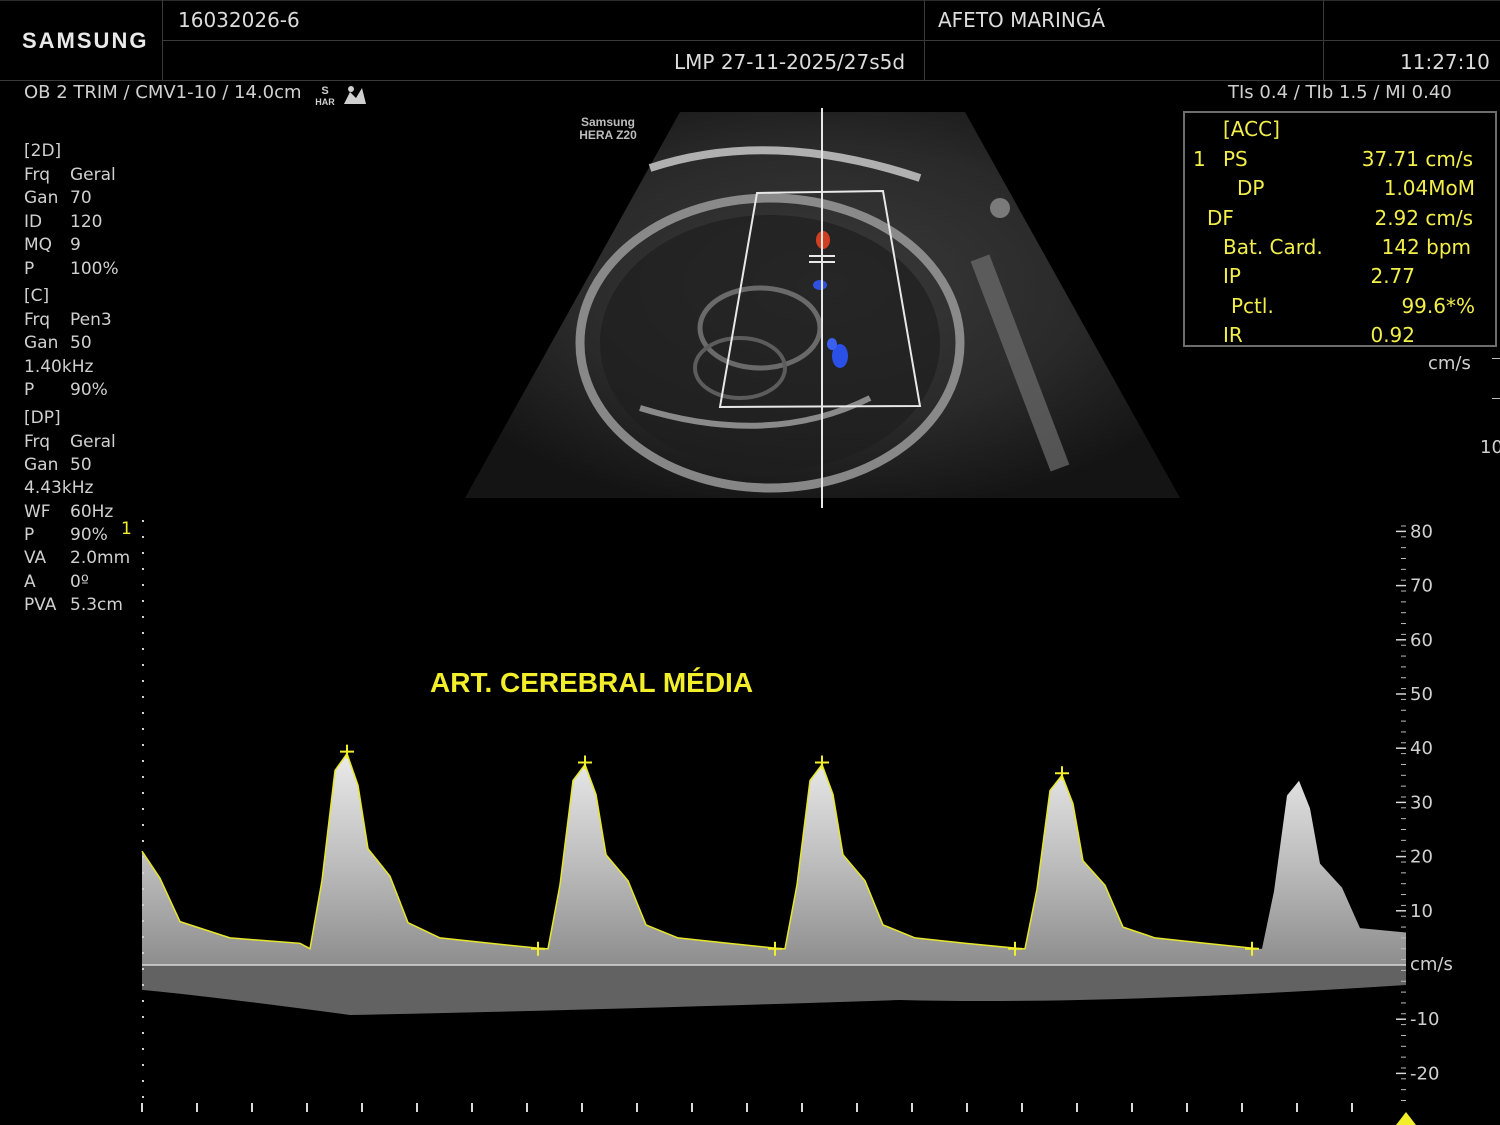 This screenshot has width=1500, height=1125. What do you see at coordinates (1421, 748) in the screenshot?
I see `velocity-tick-label: 40` at bounding box center [1421, 748].